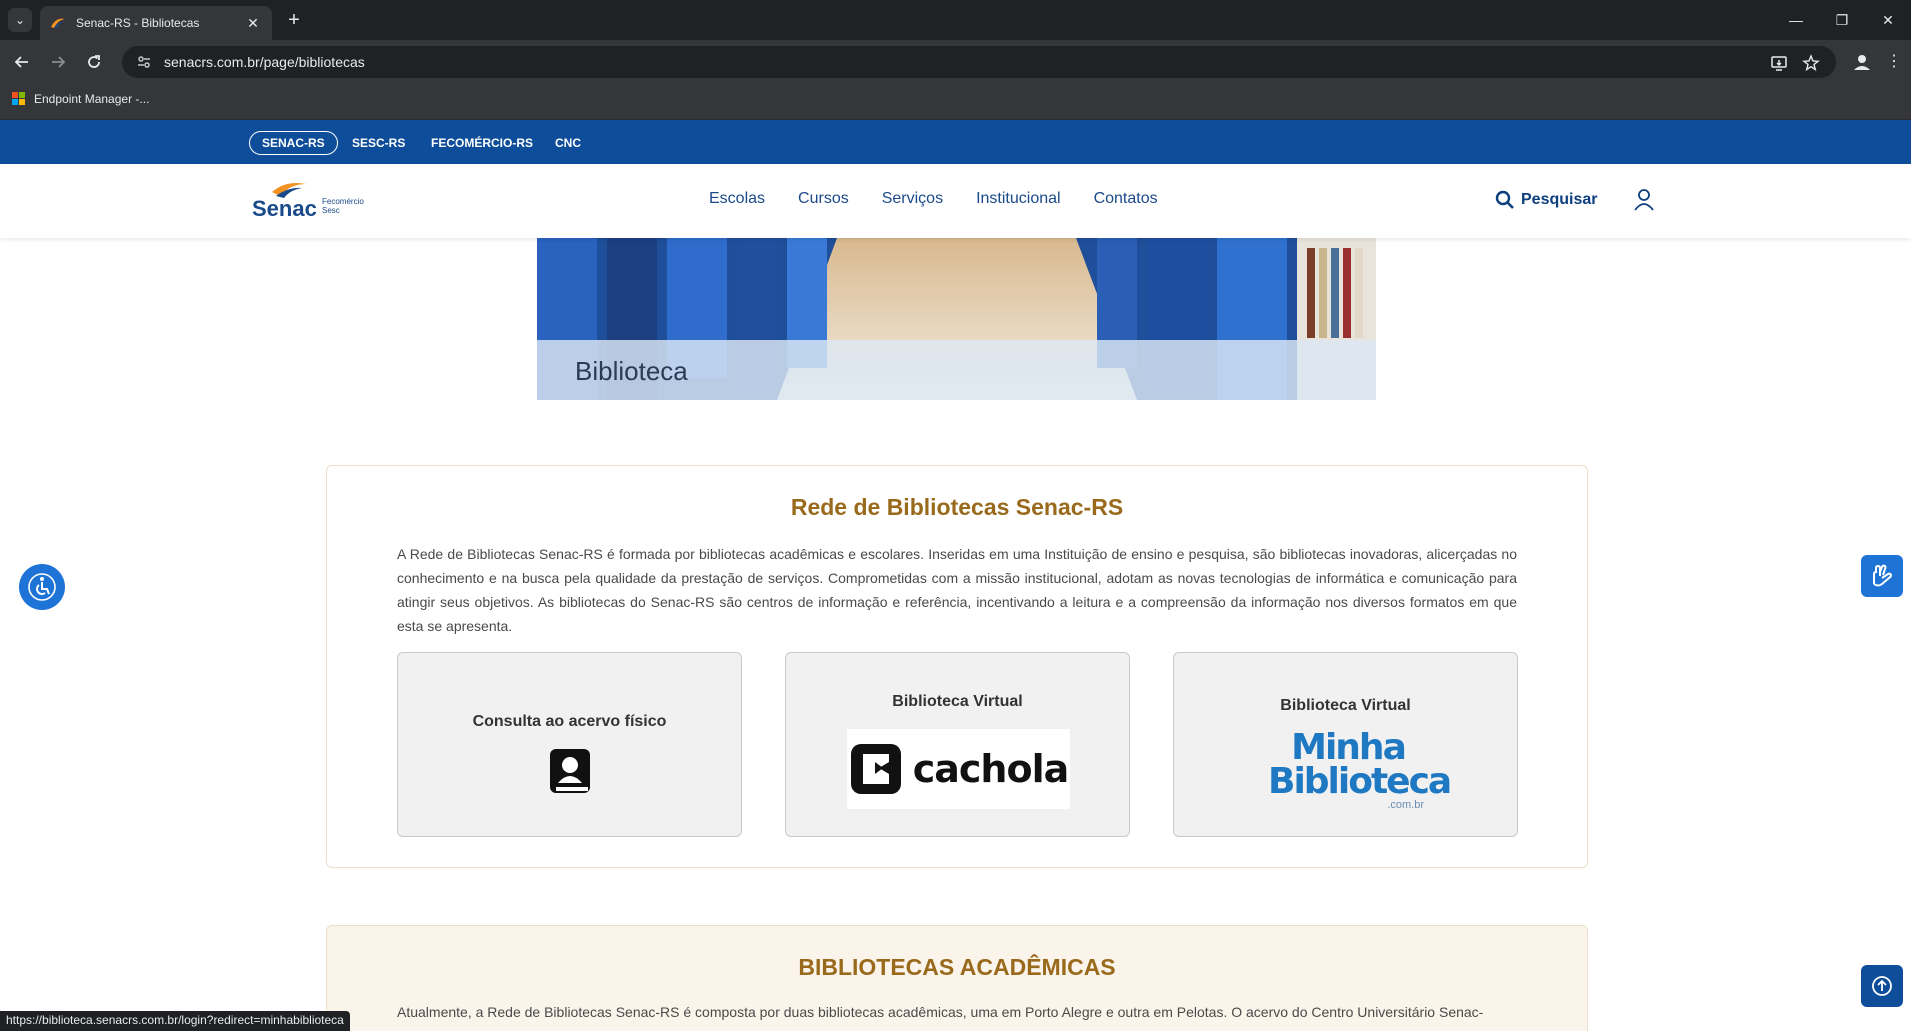 This screenshot has height=1031, width=1911. Describe the element at coordinates (144, 62) in the screenshot. I see `site-info-icon` at that location.